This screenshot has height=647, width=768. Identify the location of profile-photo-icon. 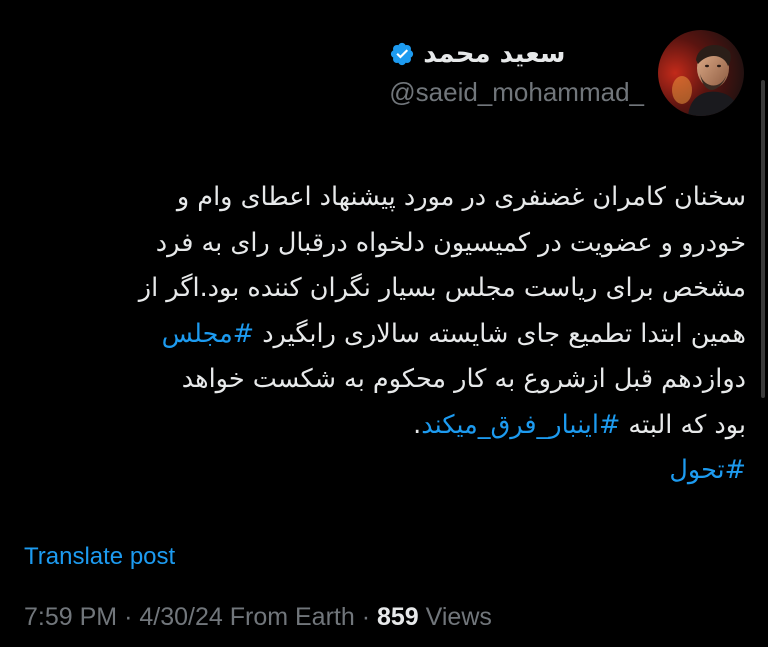
(701, 73).